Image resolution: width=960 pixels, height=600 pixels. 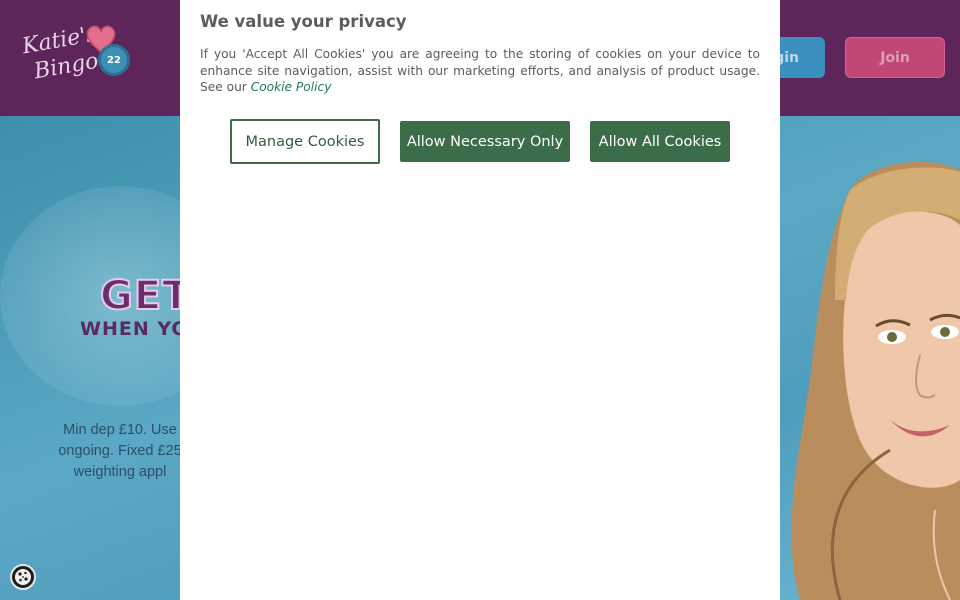 What do you see at coordinates (660, 141) in the screenshot?
I see `allow-all-cookies-button: Allow All Cookies` at bounding box center [660, 141].